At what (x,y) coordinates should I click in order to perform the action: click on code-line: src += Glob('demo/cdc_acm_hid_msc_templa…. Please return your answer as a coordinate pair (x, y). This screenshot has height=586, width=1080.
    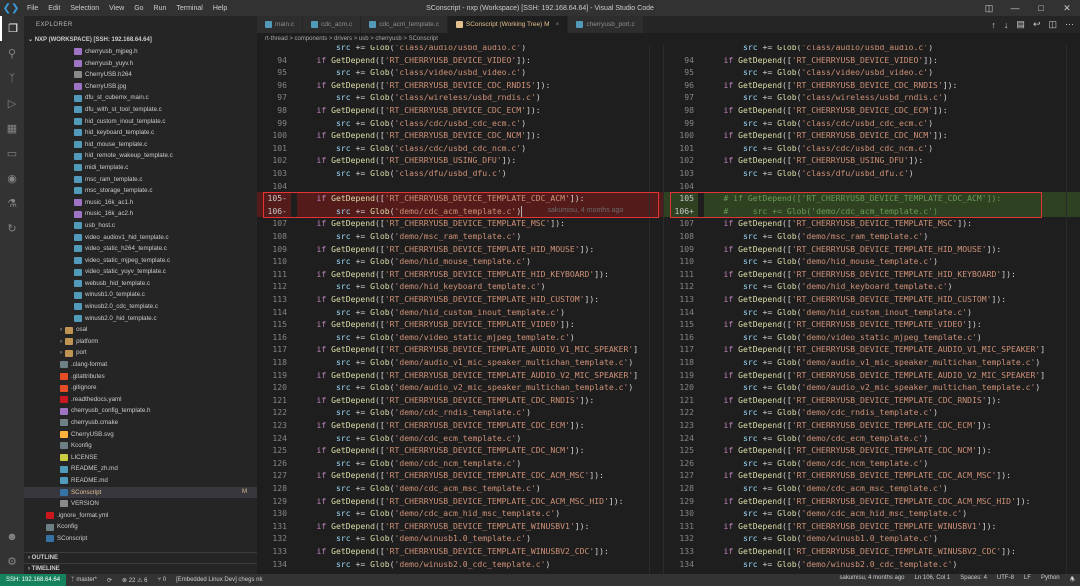
    Looking at the image, I should click on (835, 513).